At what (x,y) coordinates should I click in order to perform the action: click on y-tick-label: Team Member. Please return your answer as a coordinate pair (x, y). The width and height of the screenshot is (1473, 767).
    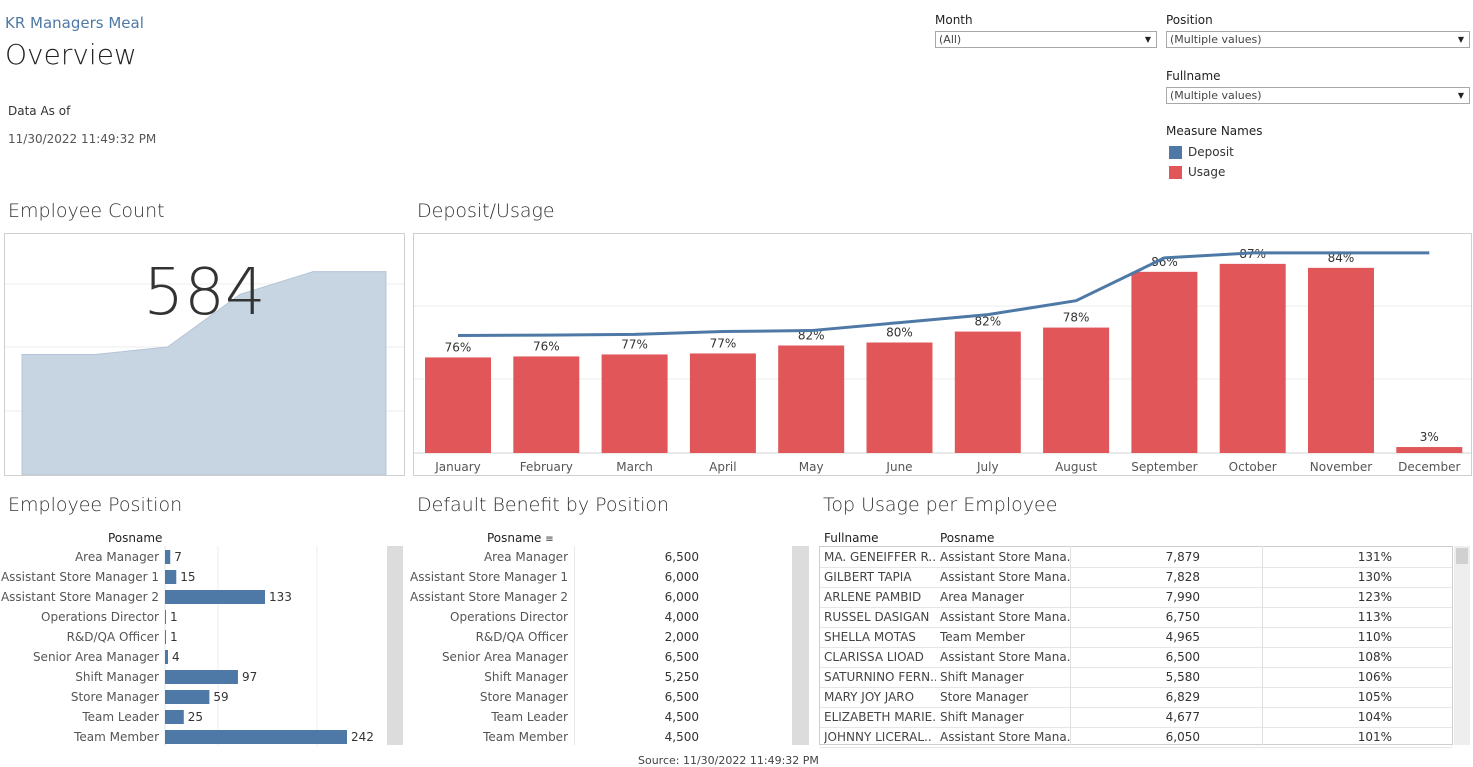
    Looking at the image, I should click on (116, 737).